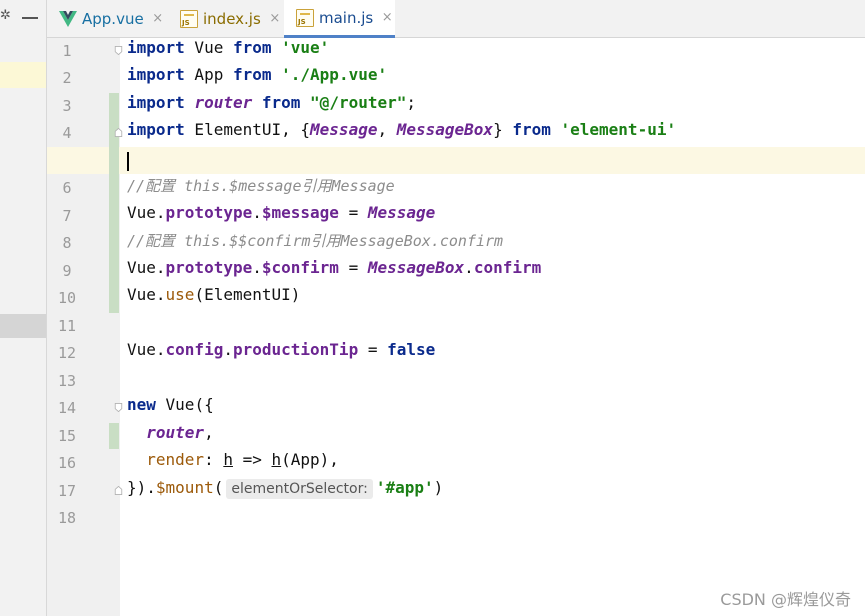 The image size is (865, 616). What do you see at coordinates (67, 463) in the screenshot?
I see `line-number: 16` at bounding box center [67, 463].